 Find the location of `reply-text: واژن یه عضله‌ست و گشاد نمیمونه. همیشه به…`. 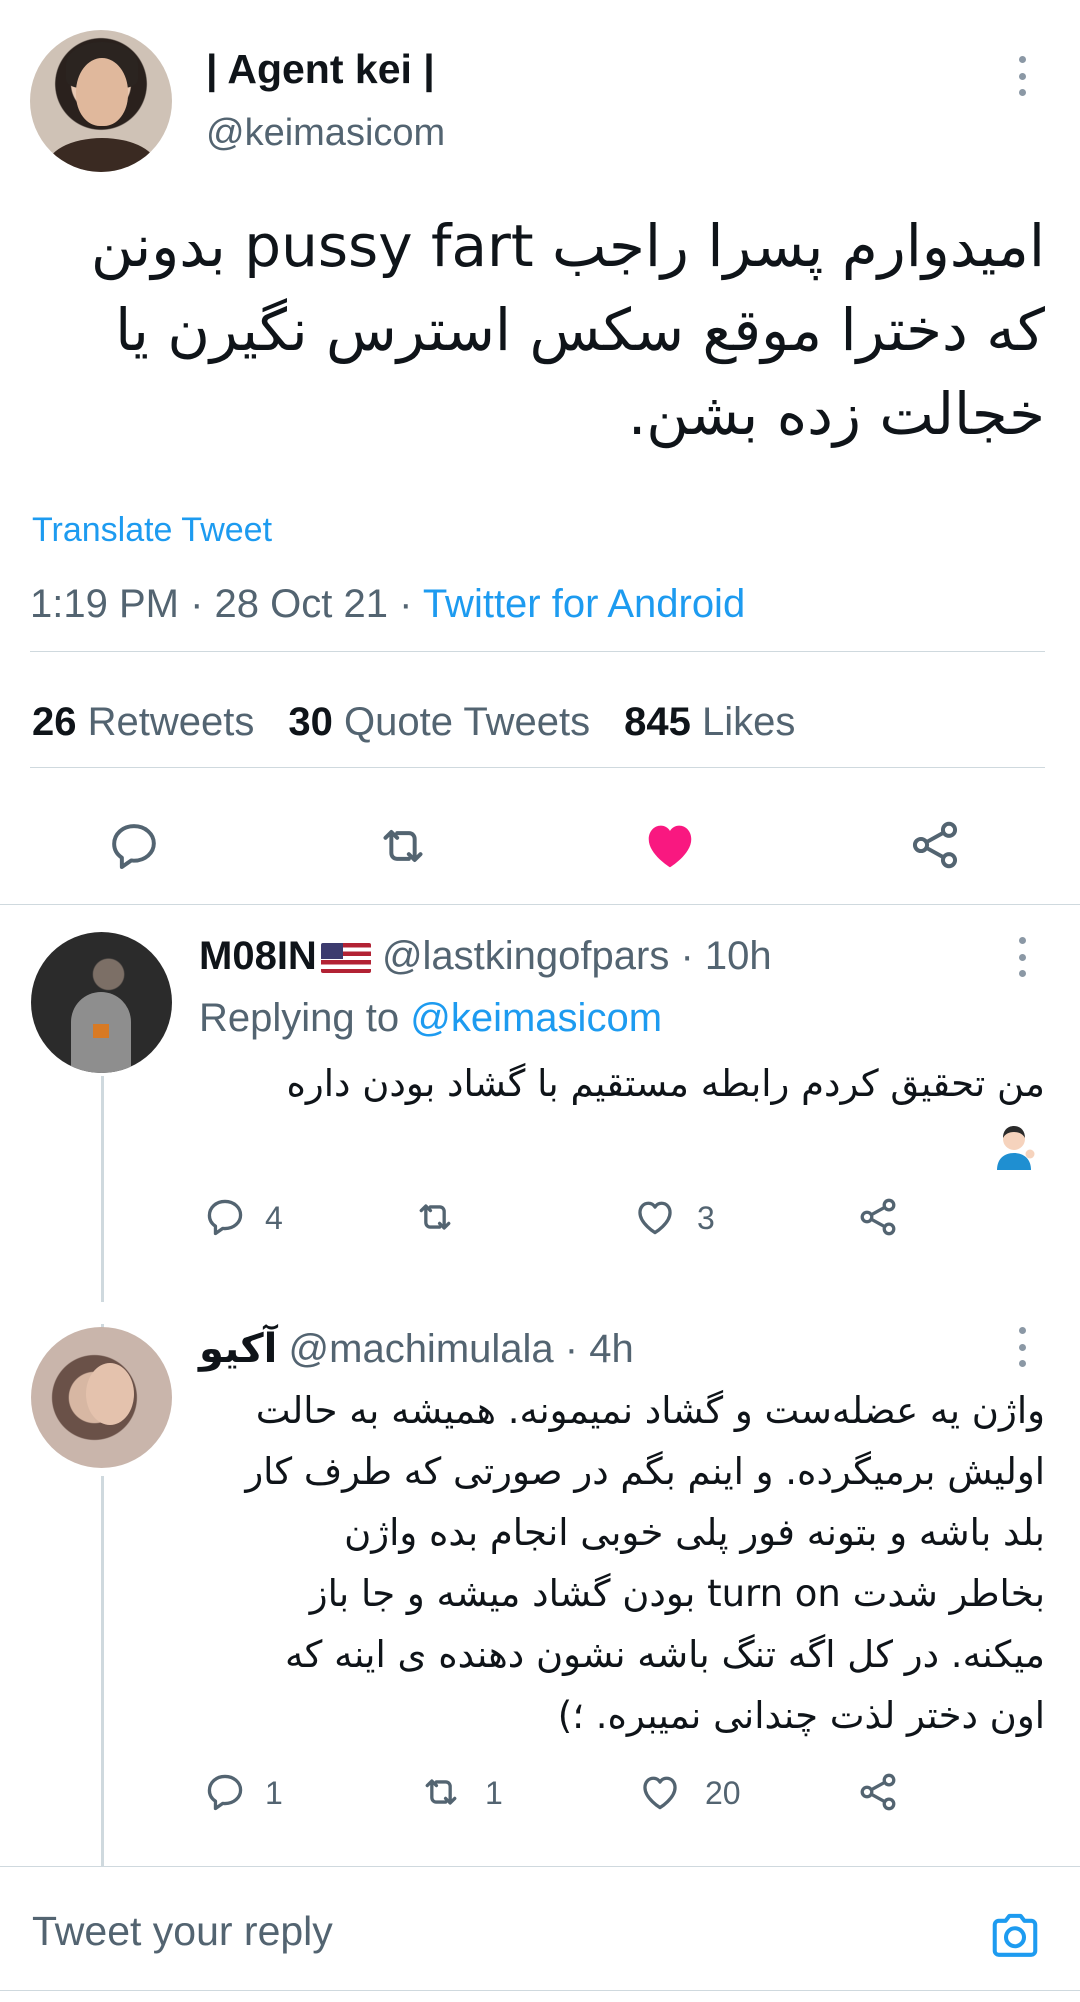

reply-text: واژن یه عضله‌ست و گشاد نمیمونه. همیشه به… is located at coordinates (645, 1563).